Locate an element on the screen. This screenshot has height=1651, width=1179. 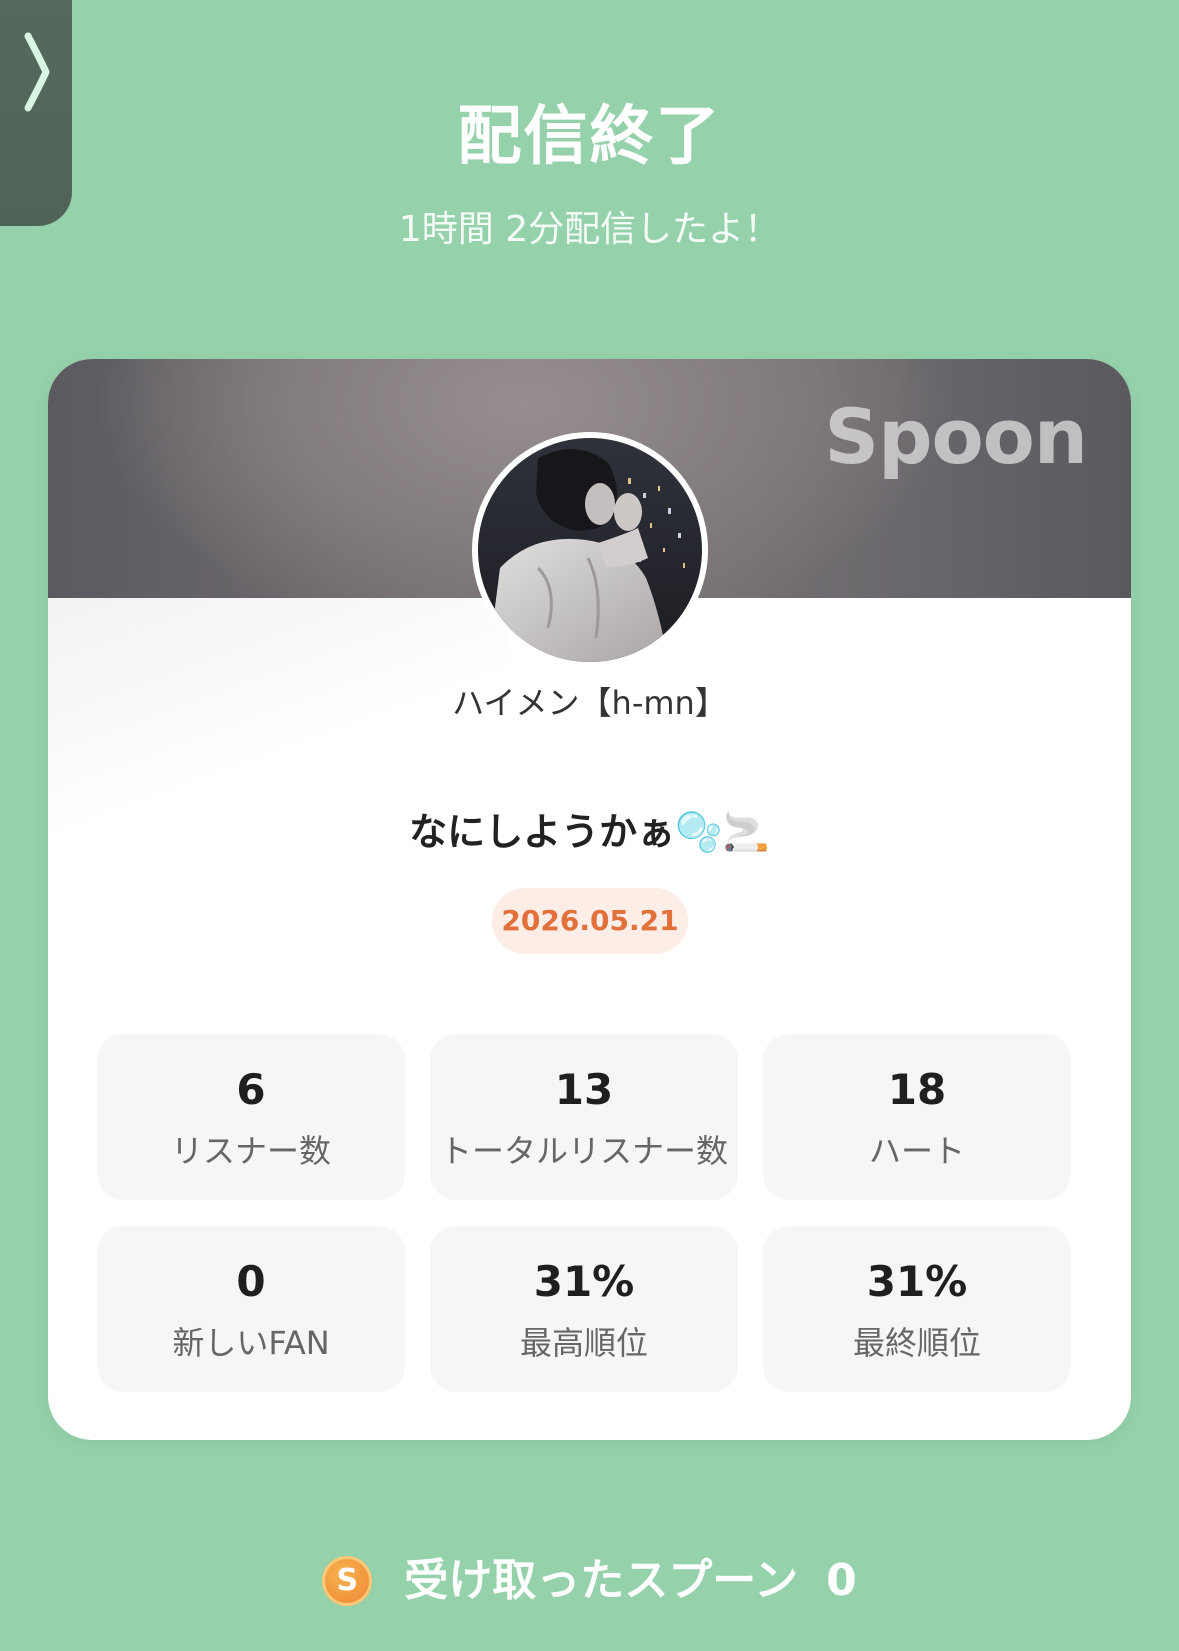
stat-label: リスナー数 is located at coordinates (250, 1151).